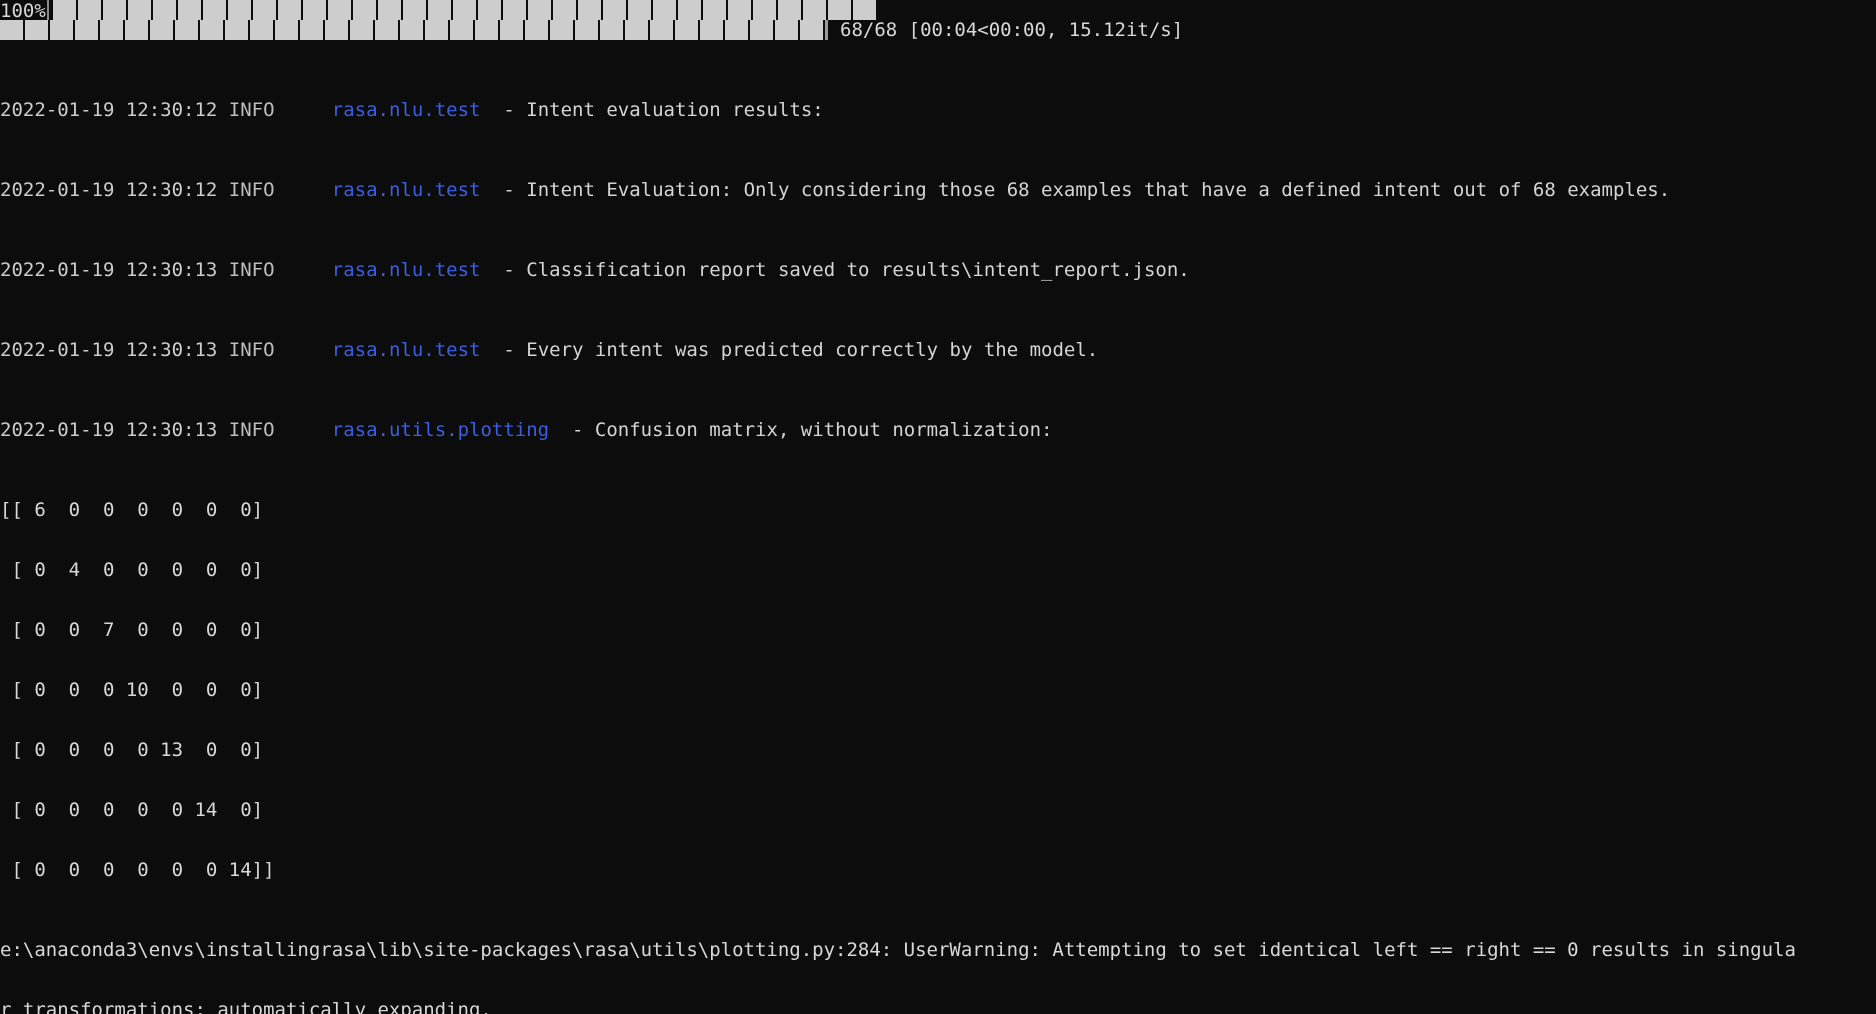 This screenshot has width=1876, height=1014. What do you see at coordinates (132, 750) in the screenshot?
I see `confusion-matrix-row: [ 0 0 0 0 13 0 0]` at bounding box center [132, 750].